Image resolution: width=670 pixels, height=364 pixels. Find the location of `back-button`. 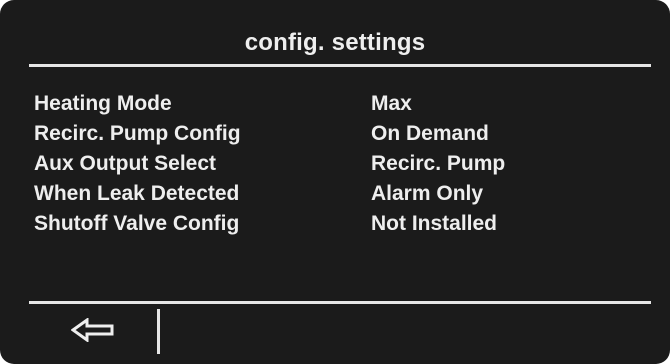

back-button is located at coordinates (93, 330).